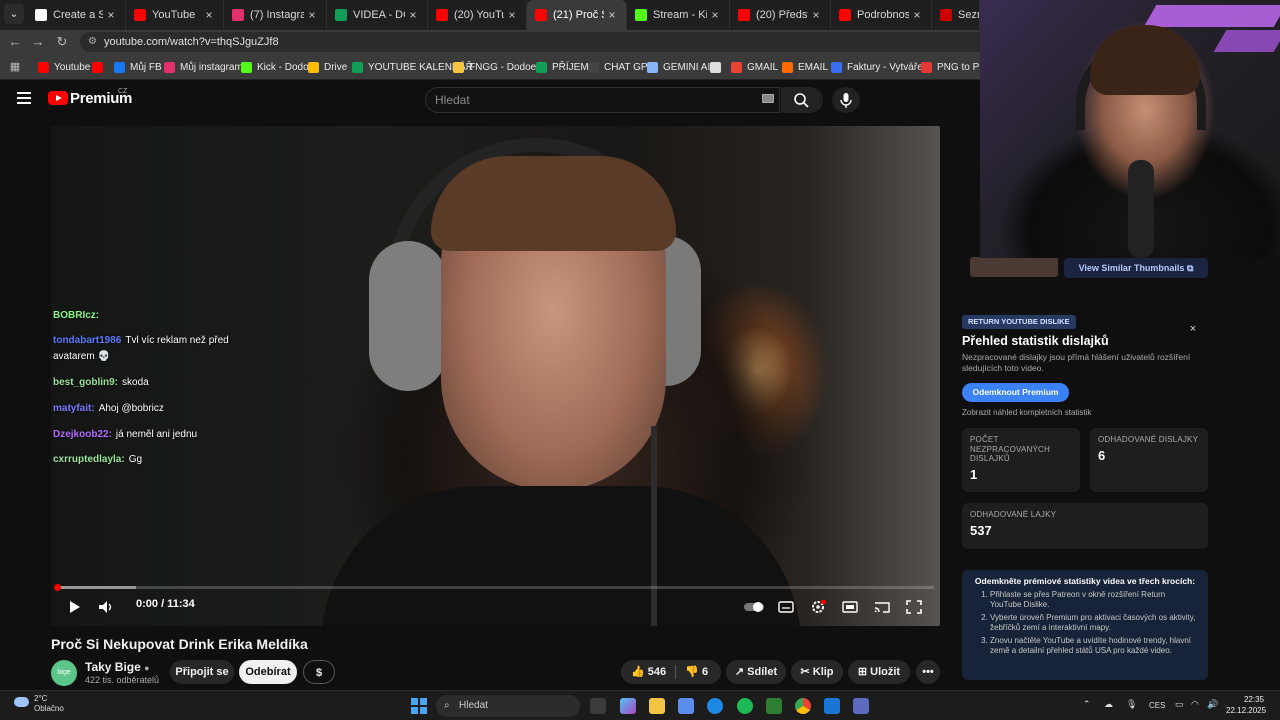  I want to click on play-icon, so click(74, 607).